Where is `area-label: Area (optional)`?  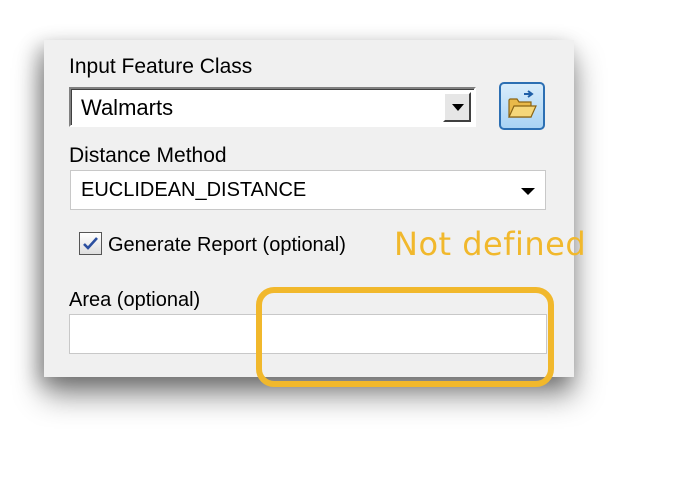 area-label: Area (optional) is located at coordinates (135, 300).